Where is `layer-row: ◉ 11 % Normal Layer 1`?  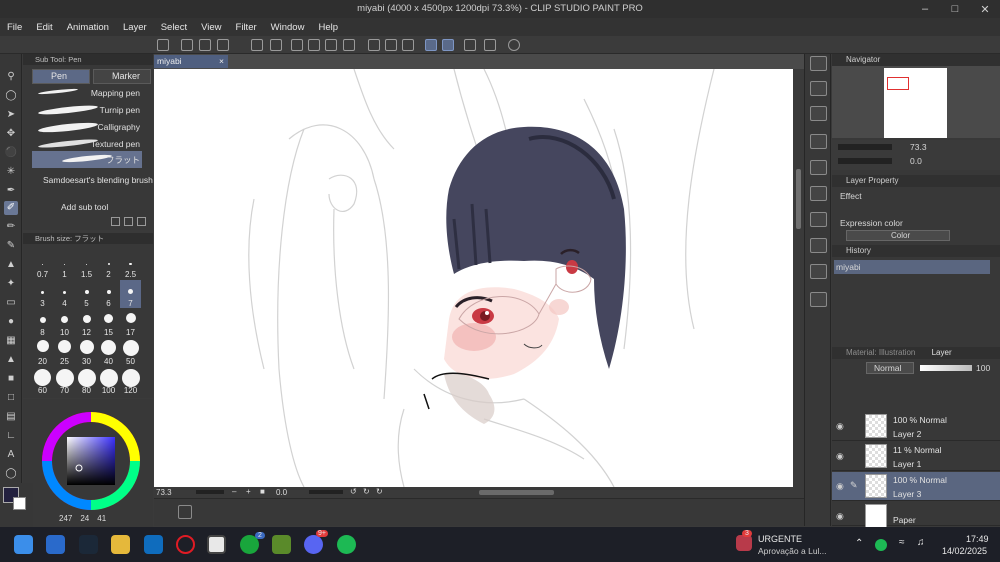 layer-row: ◉ 11 % Normal Layer 1 is located at coordinates (916, 456).